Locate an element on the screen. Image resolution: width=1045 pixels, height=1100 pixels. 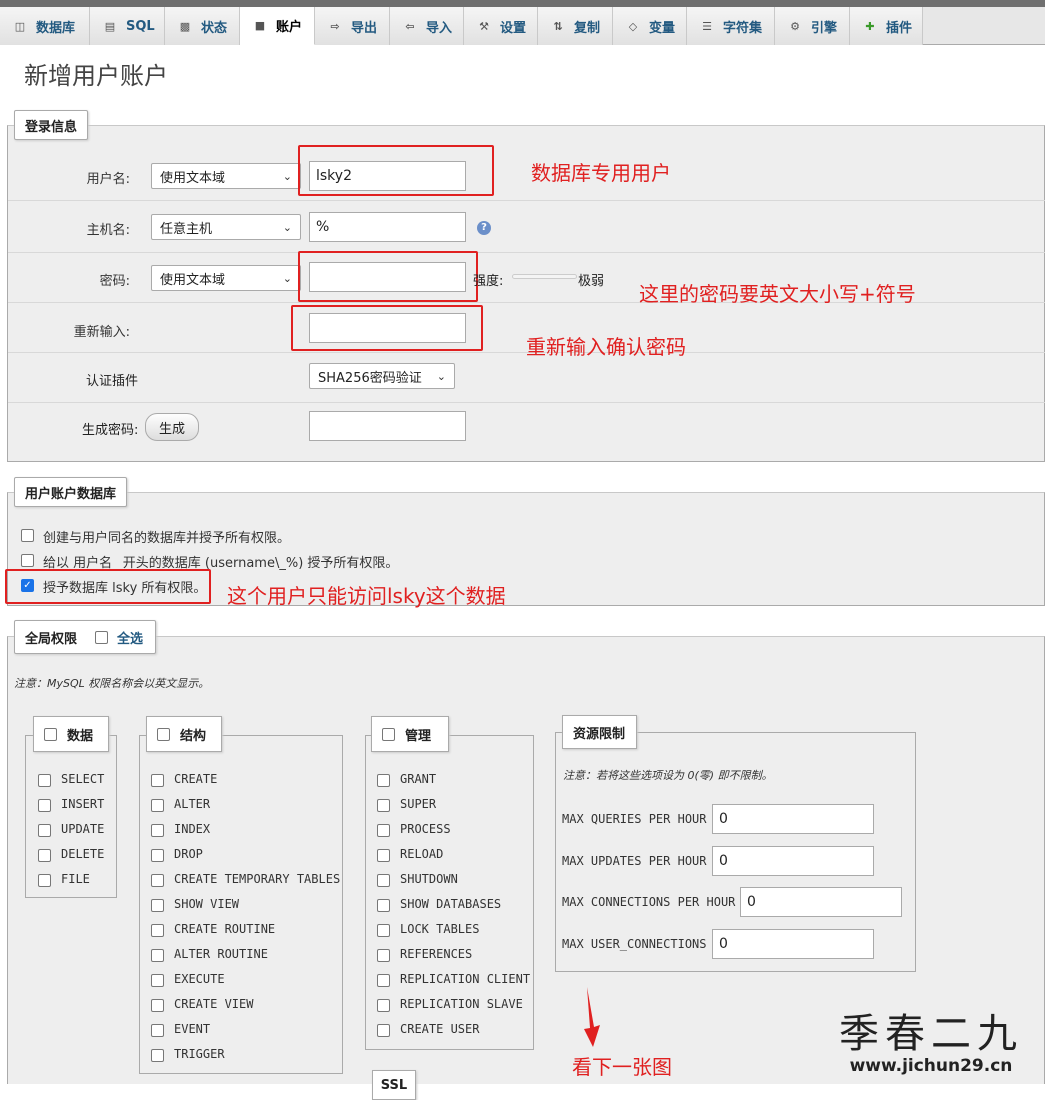
annotation-retype: 重新输入确认密码 is located at coordinates (606, 347).